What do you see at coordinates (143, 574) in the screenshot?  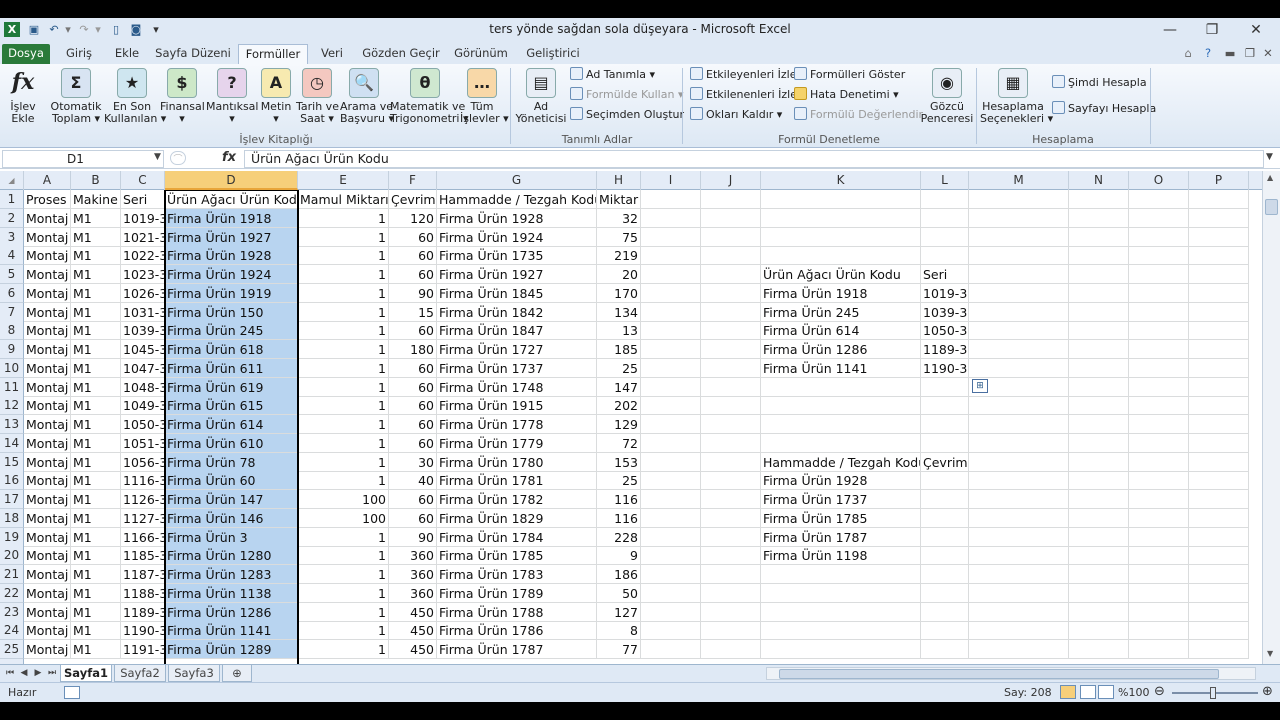 I see `cell-c21: 1187-3` at bounding box center [143, 574].